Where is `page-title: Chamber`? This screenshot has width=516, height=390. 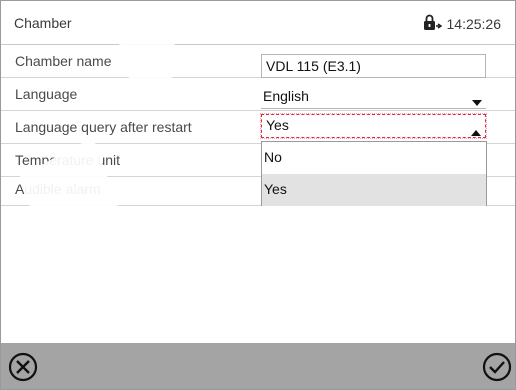
page-title: Chamber is located at coordinates (43, 23).